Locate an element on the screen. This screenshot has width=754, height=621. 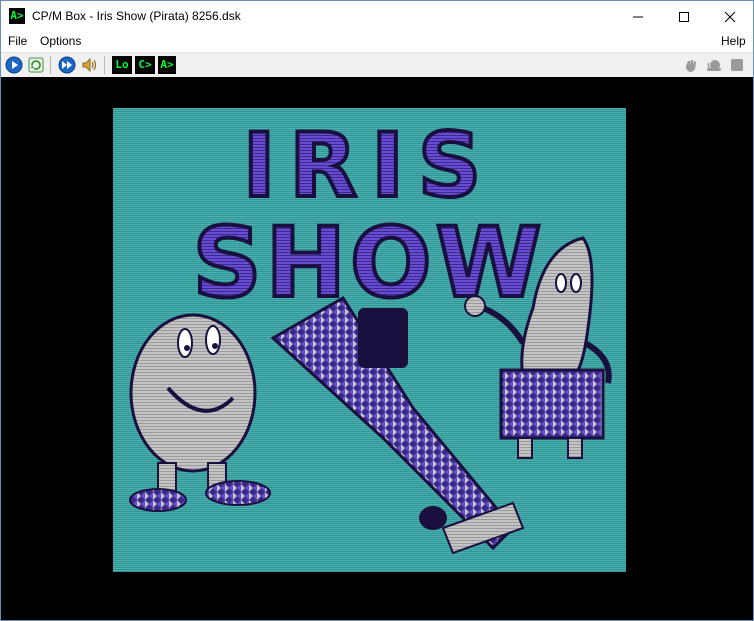
fast-forward-button is located at coordinates (67, 65).